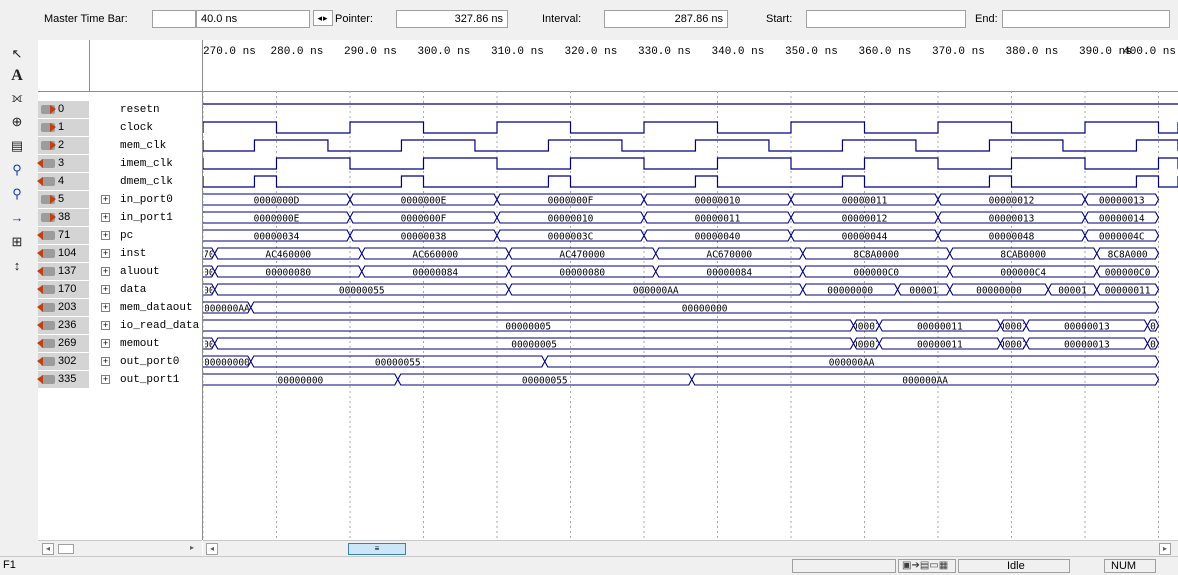 The height and width of the screenshot is (575, 1178). Describe the element at coordinates (146, 200) in the screenshot. I see `signal-name: in_port0` at that location.